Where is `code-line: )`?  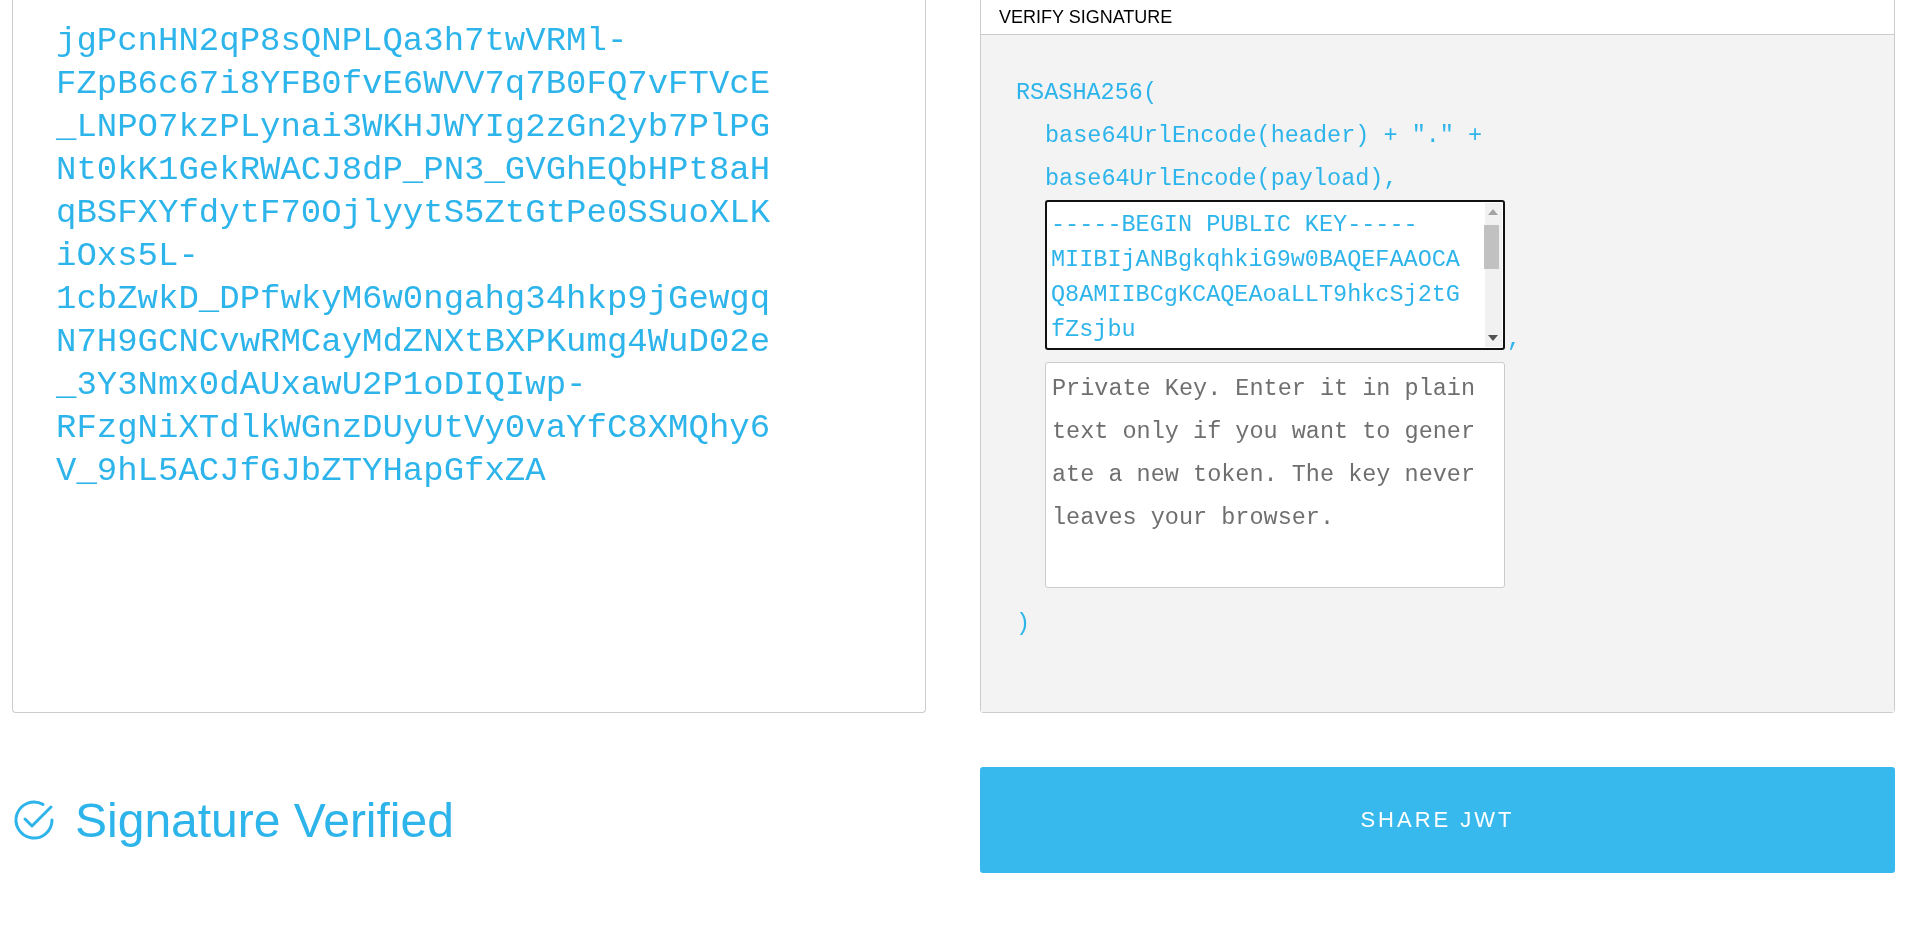
code-line: ) is located at coordinates (1023, 624).